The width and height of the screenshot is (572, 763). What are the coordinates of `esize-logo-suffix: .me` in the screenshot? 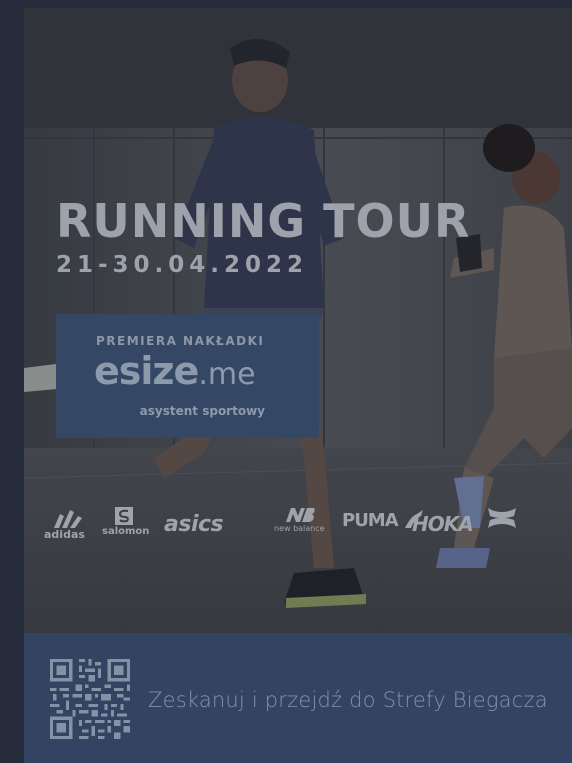 It's located at (227, 374).